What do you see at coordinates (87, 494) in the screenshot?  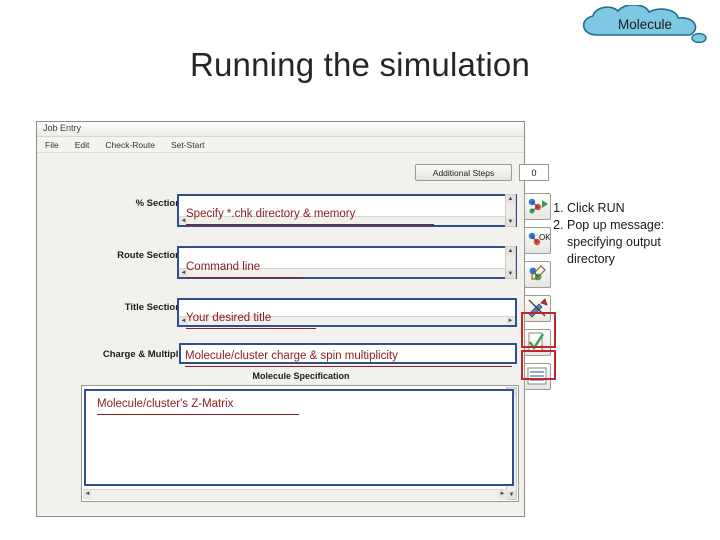 I see `scroll-left-icon: ◄` at bounding box center [87, 494].